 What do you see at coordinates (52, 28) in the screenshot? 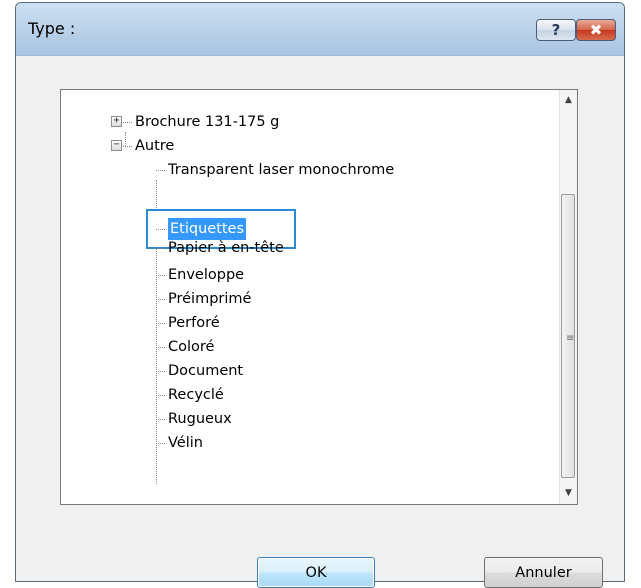
I see `dialog-title: Type :` at bounding box center [52, 28].